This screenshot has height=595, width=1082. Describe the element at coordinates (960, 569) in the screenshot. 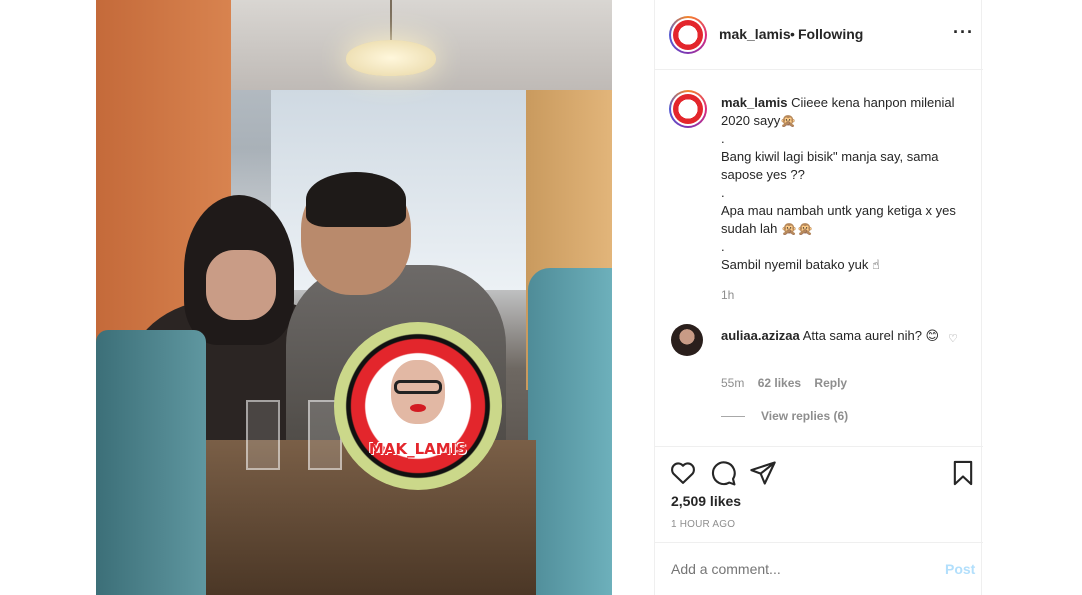

I see `post-button: Post` at that location.